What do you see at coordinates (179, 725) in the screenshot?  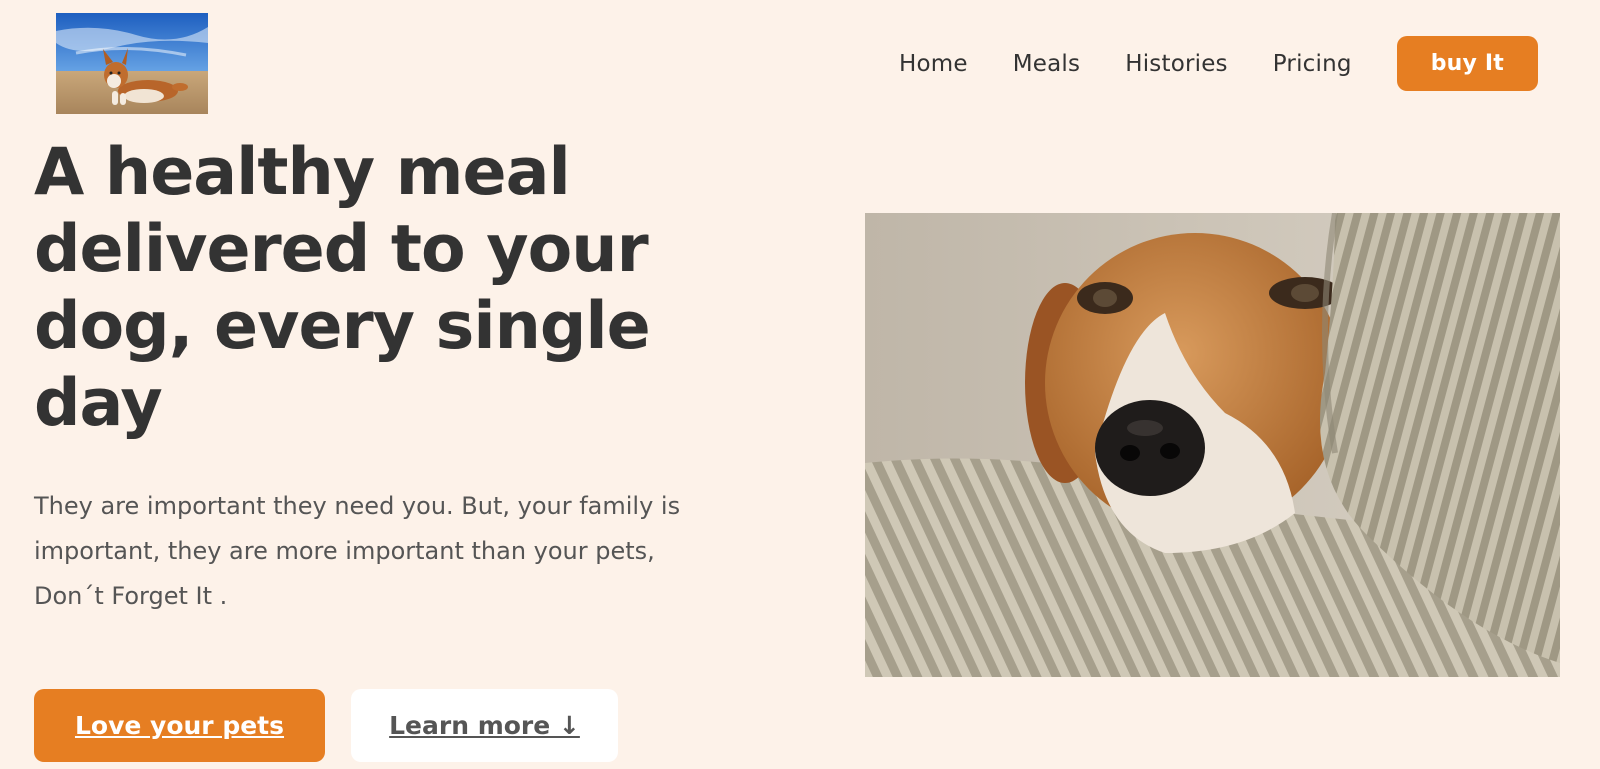 I see `love-your-pets-button: Love your pets` at bounding box center [179, 725].